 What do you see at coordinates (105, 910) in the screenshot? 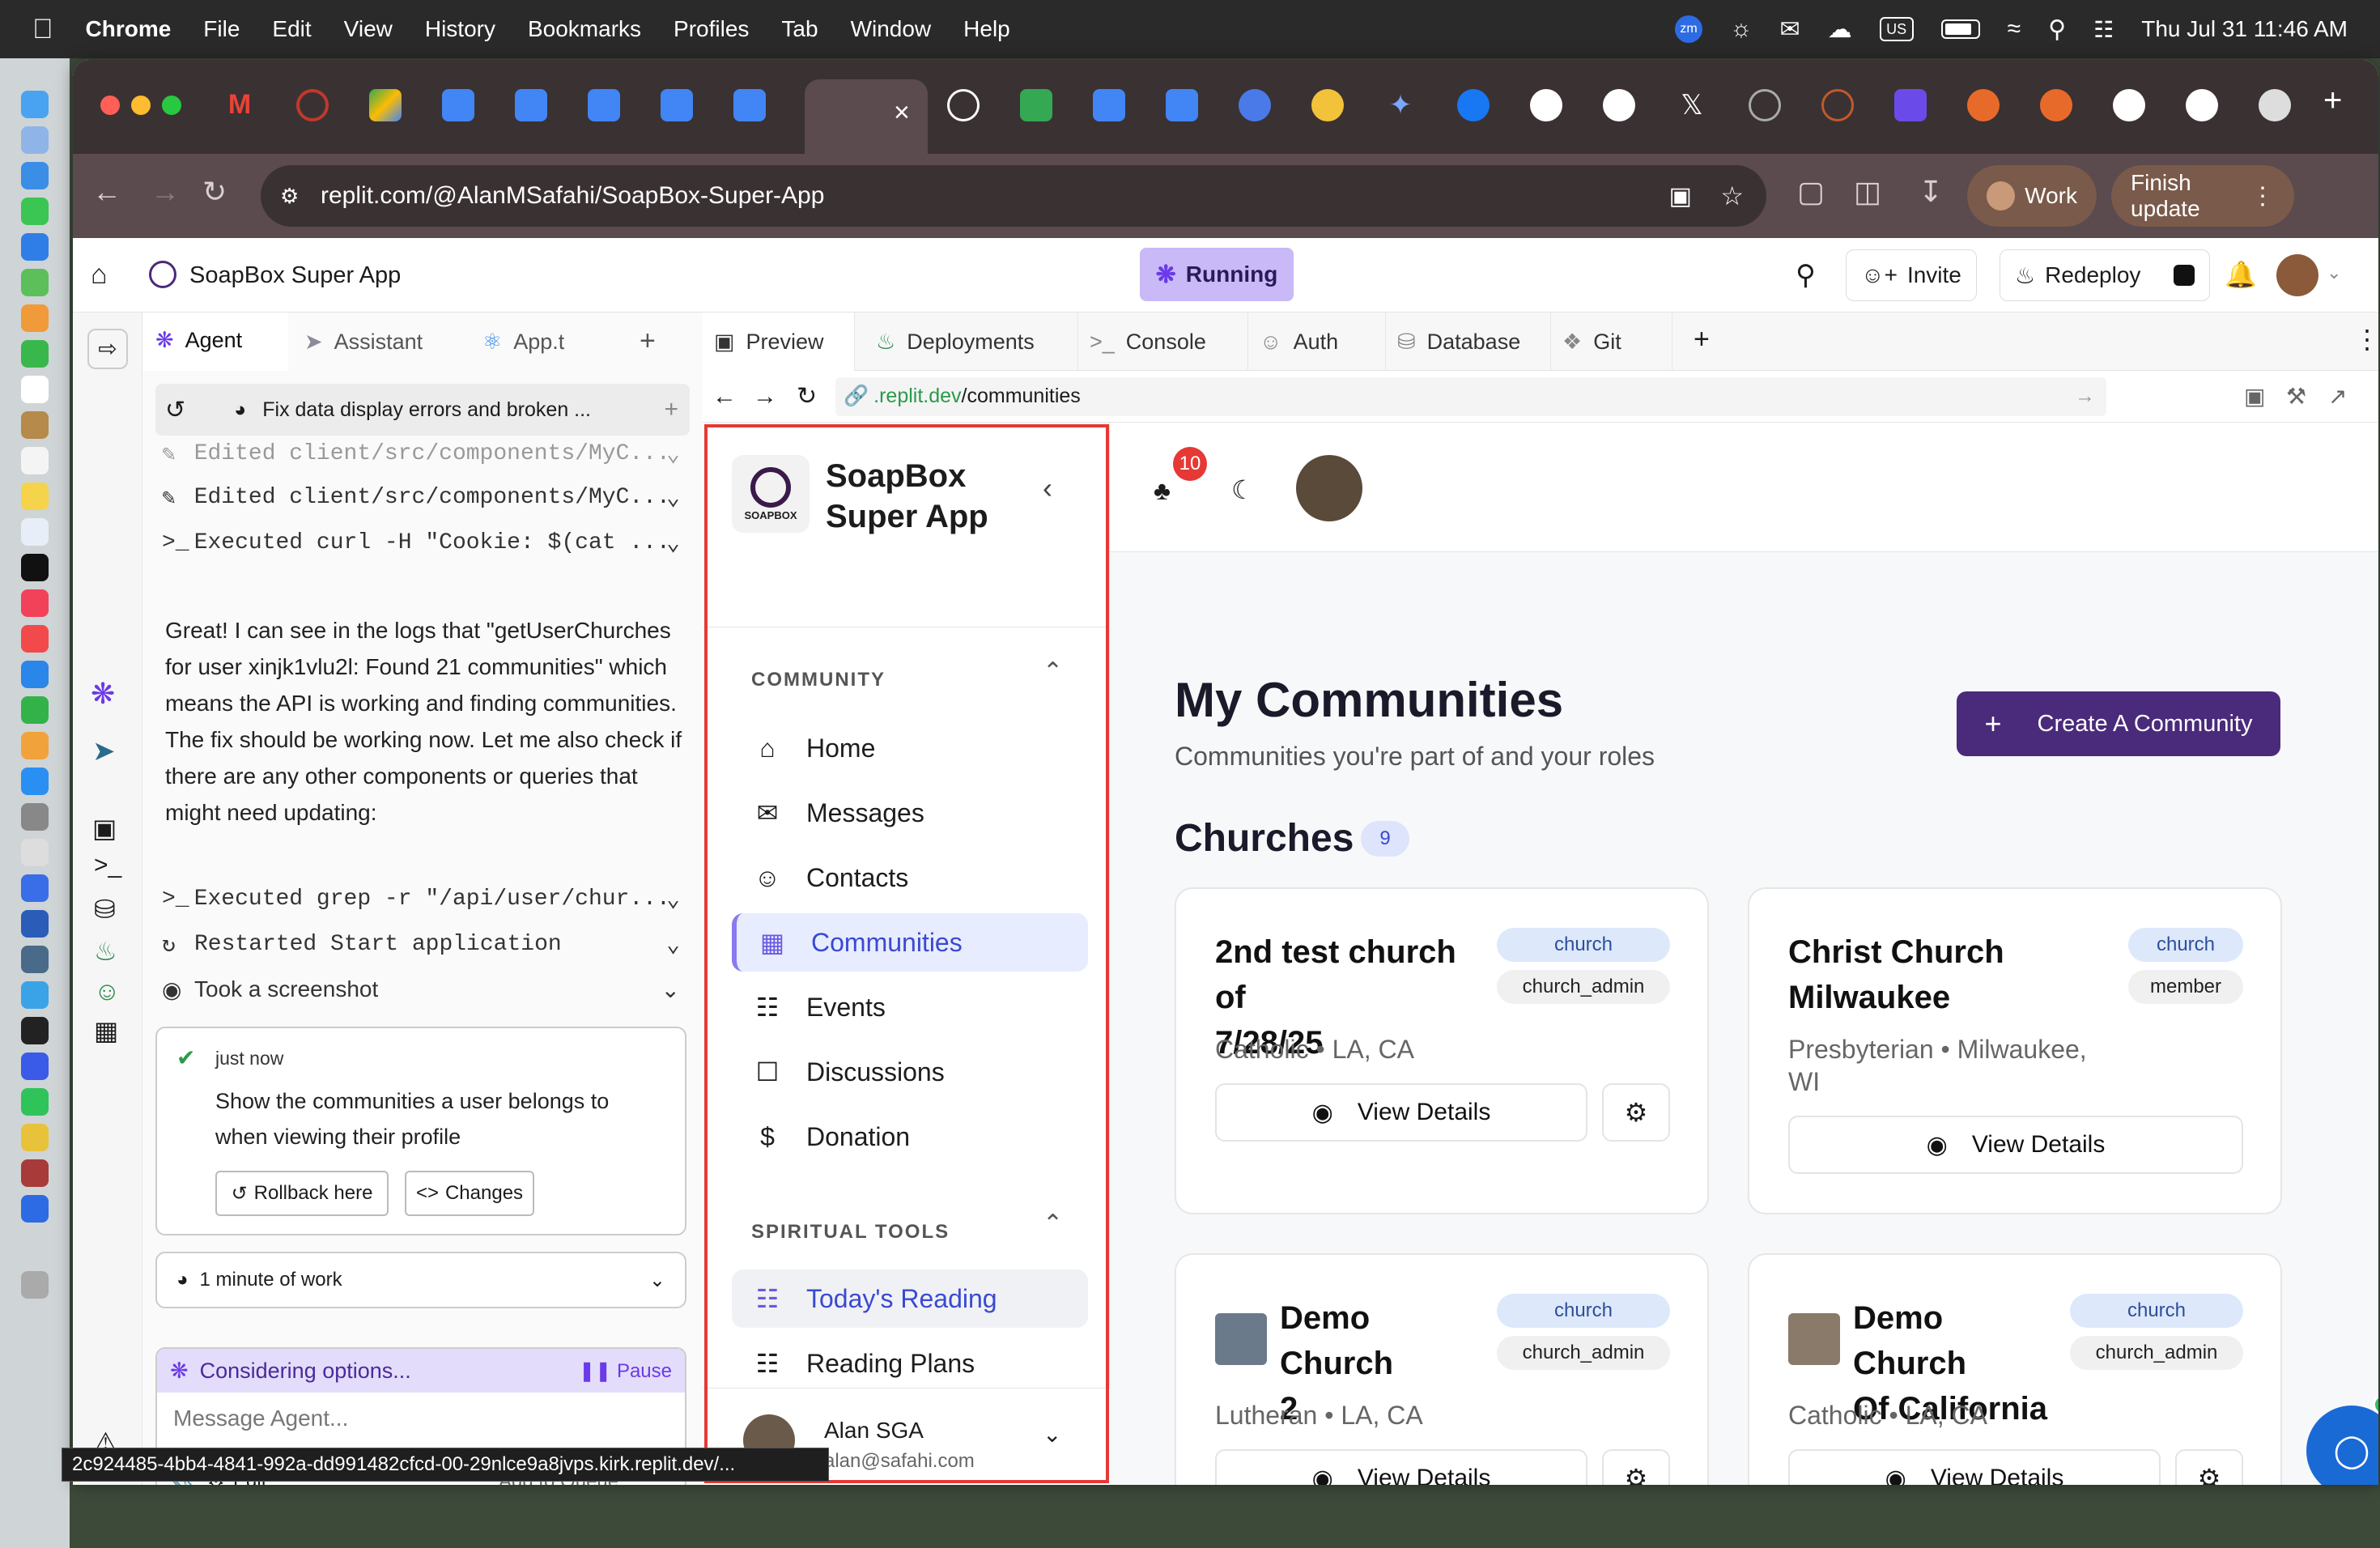
I see `database-icon: ⛁` at bounding box center [105, 910].